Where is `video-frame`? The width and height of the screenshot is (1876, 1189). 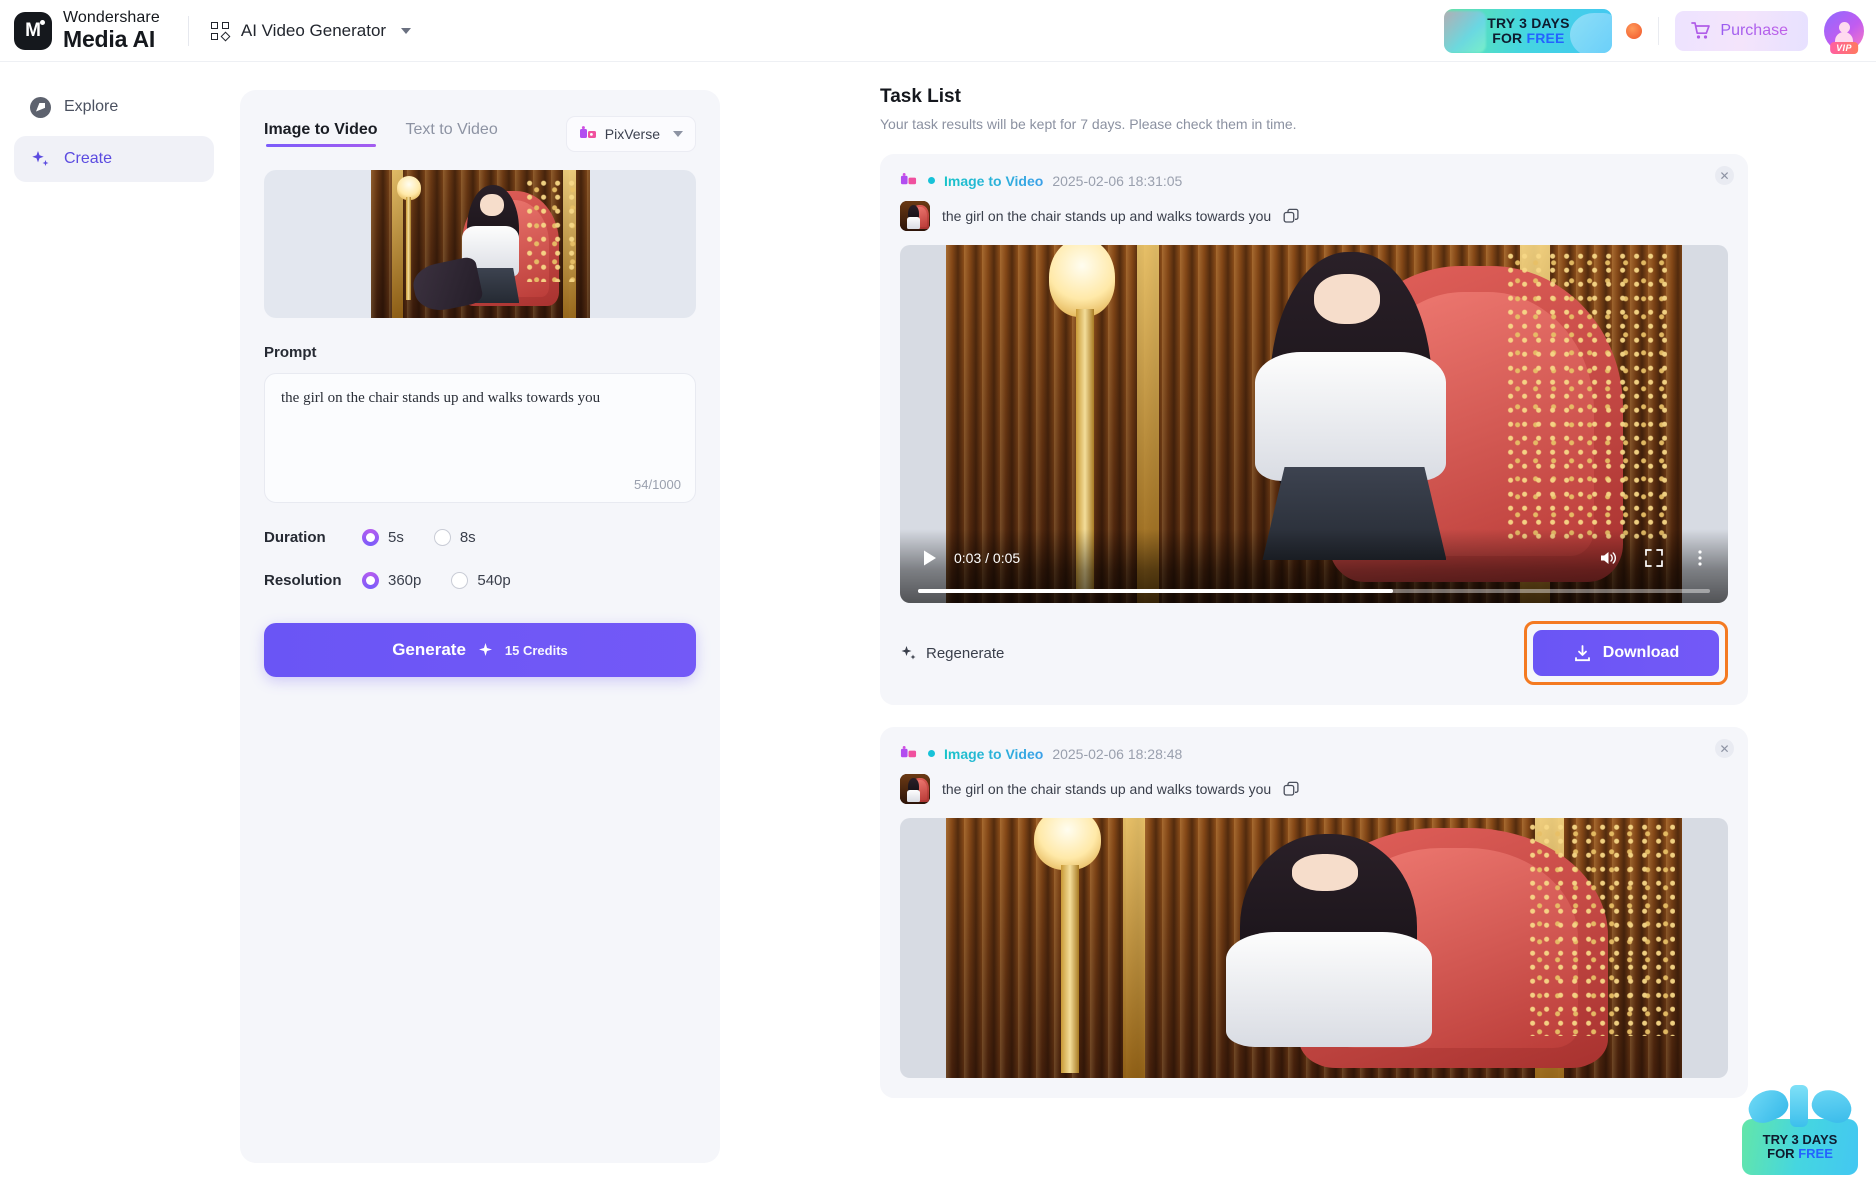
video-frame is located at coordinates (1314, 948).